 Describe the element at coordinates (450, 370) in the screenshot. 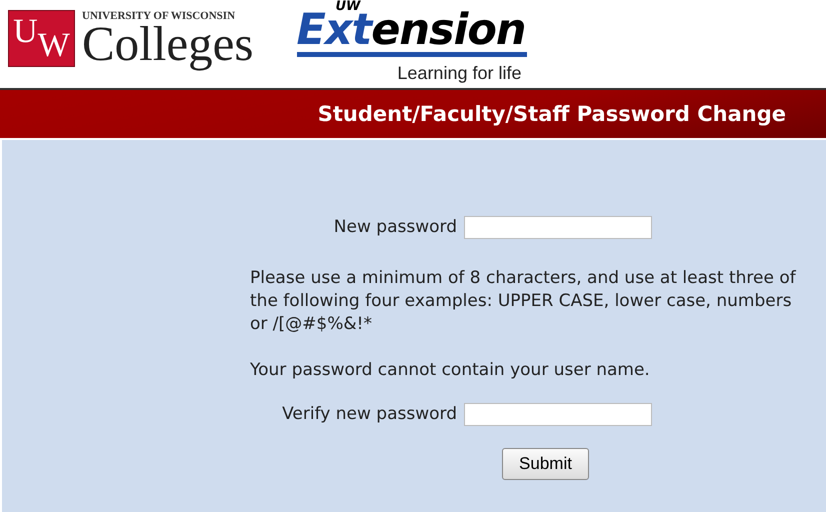

I see `instruction-text: Your password cannot contain your user name.` at that location.